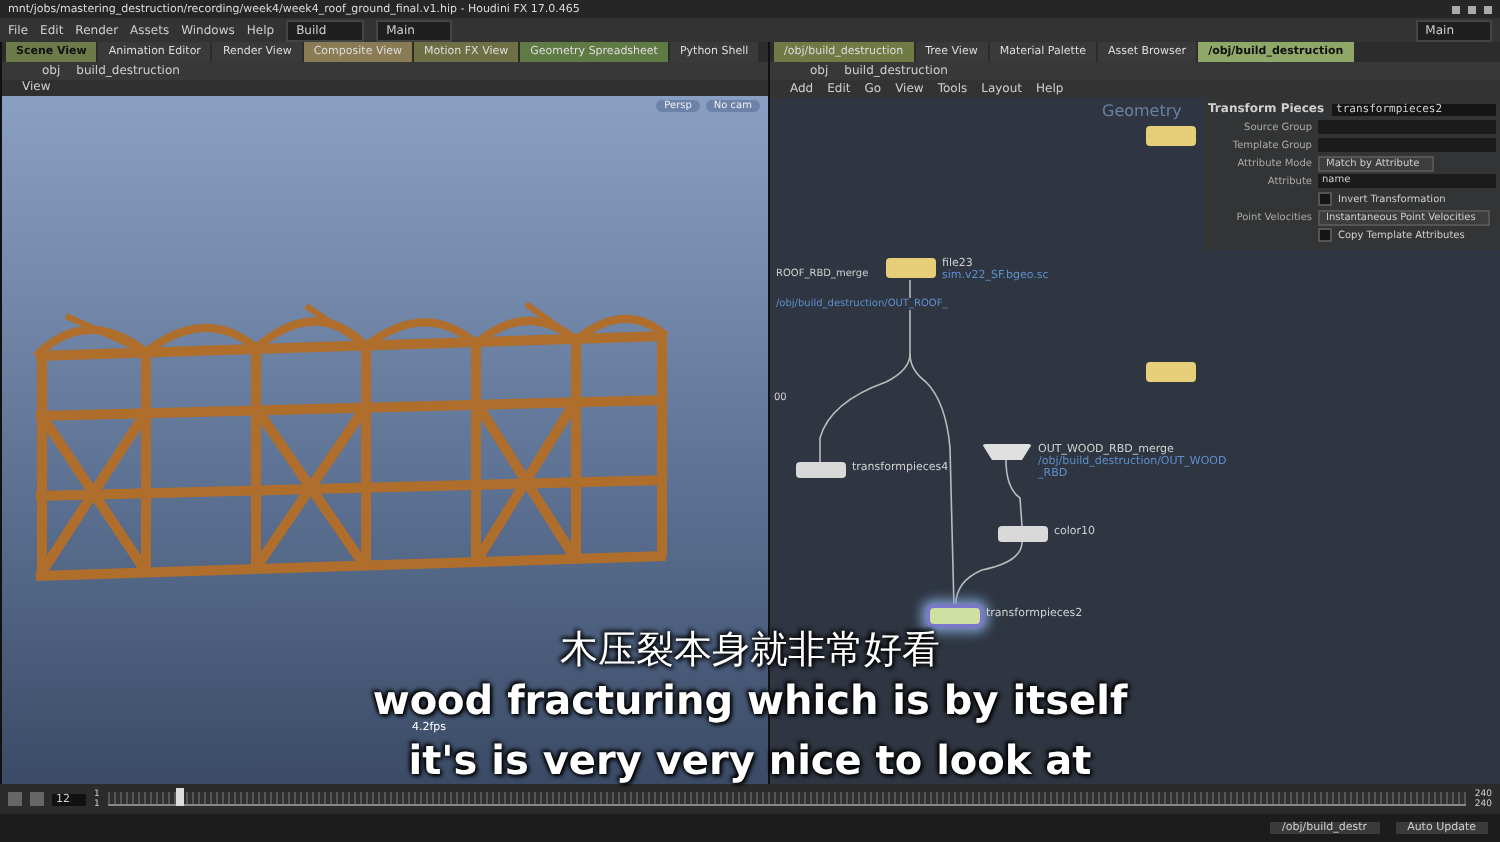  What do you see at coordinates (750, 760) in the screenshot?
I see `subtitle-line: it's is very very nice to look at` at bounding box center [750, 760].